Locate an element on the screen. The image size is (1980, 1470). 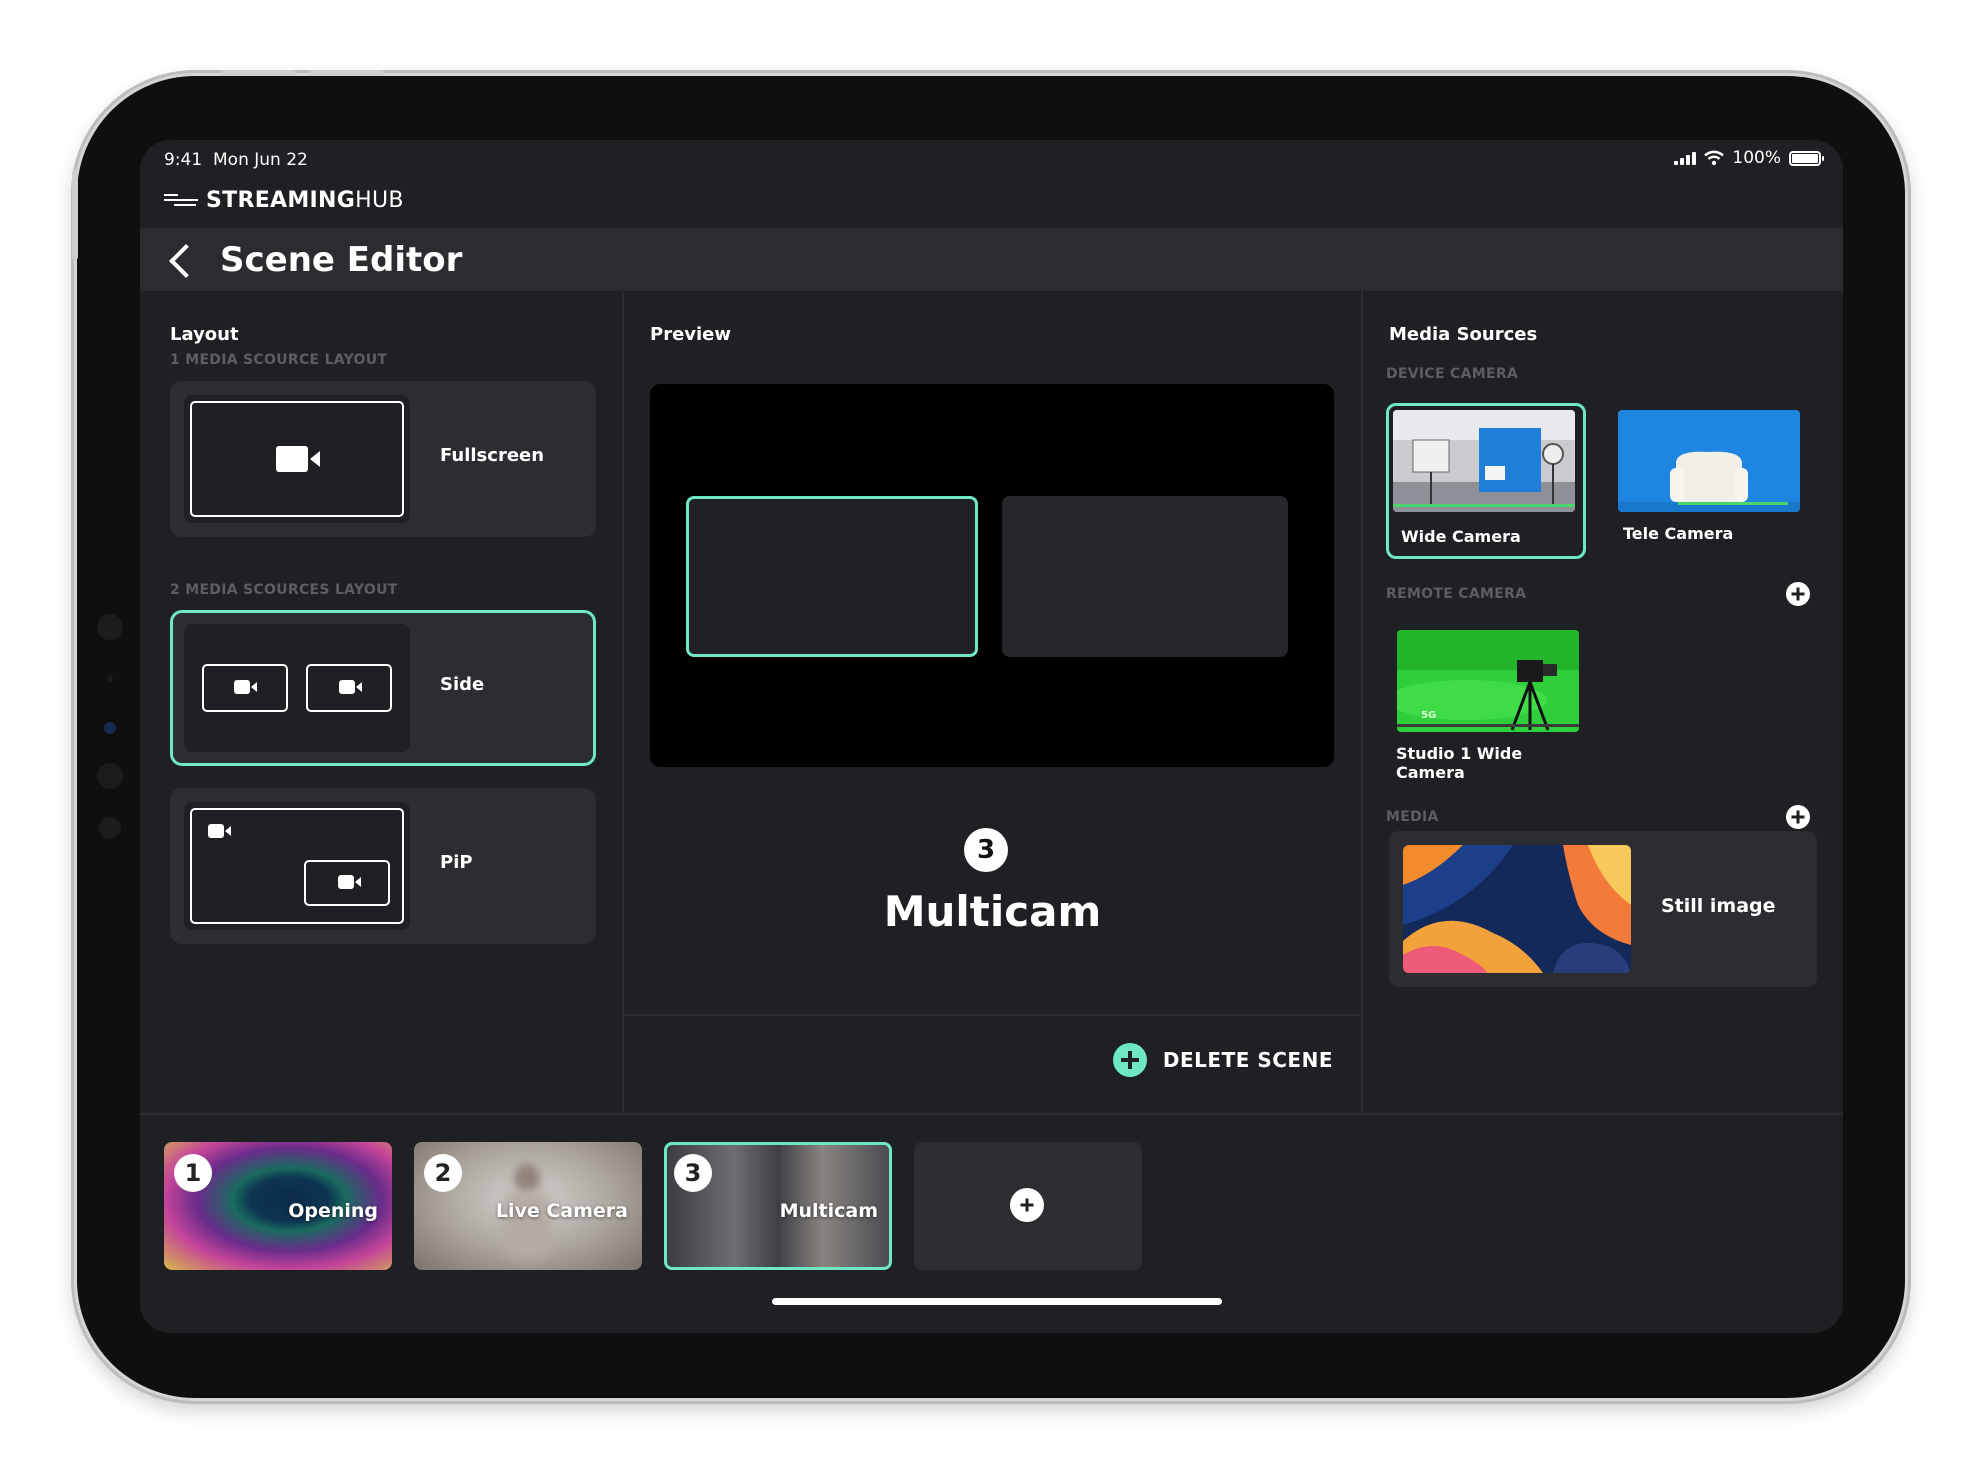
scene-tile-label: Opening is located at coordinates (333, 1211).